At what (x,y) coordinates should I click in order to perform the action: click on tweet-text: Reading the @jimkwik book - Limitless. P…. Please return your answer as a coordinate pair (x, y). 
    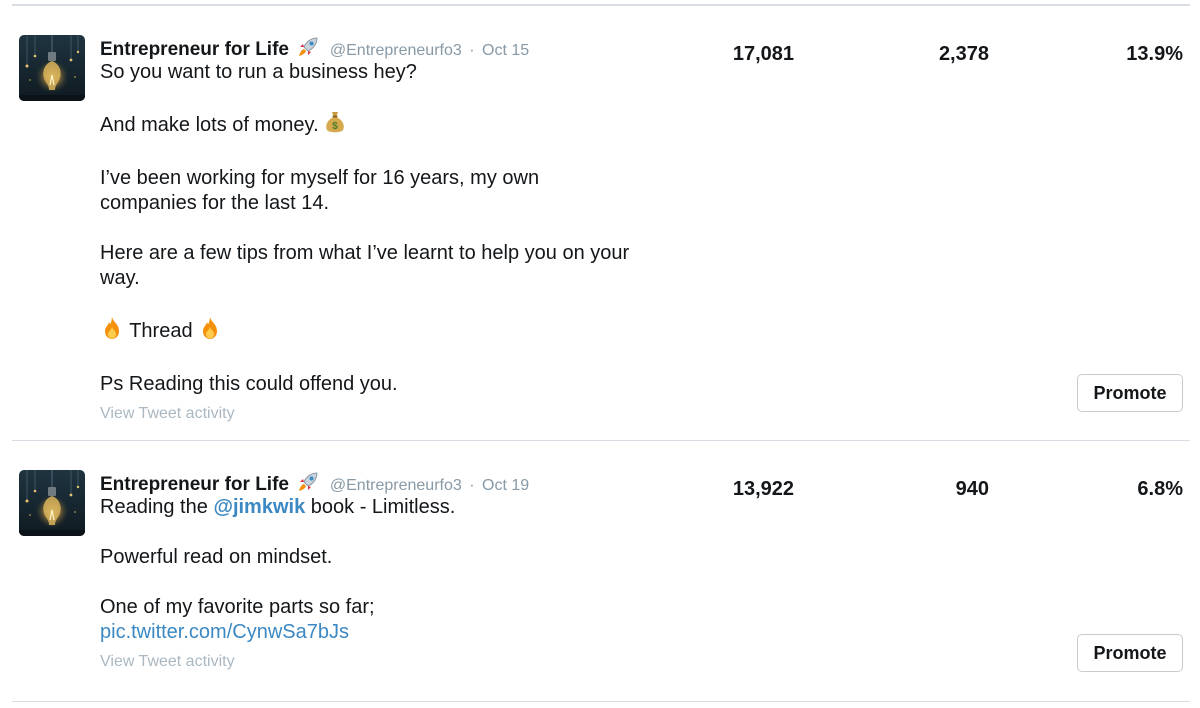
    Looking at the image, I should click on (380, 570).